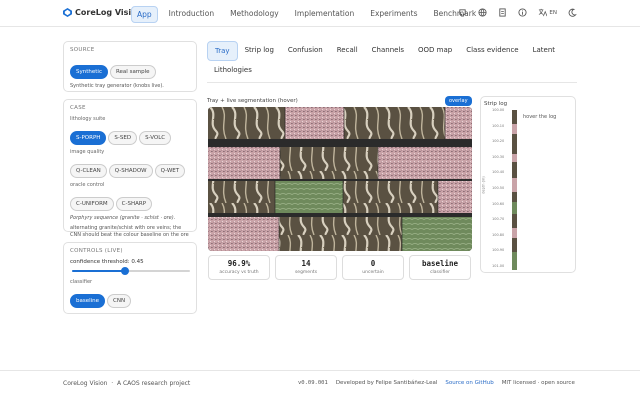  What do you see at coordinates (239, 272) in the screenshot?
I see `stat-accuracy-label: accuracy vs truth` at bounding box center [239, 272].